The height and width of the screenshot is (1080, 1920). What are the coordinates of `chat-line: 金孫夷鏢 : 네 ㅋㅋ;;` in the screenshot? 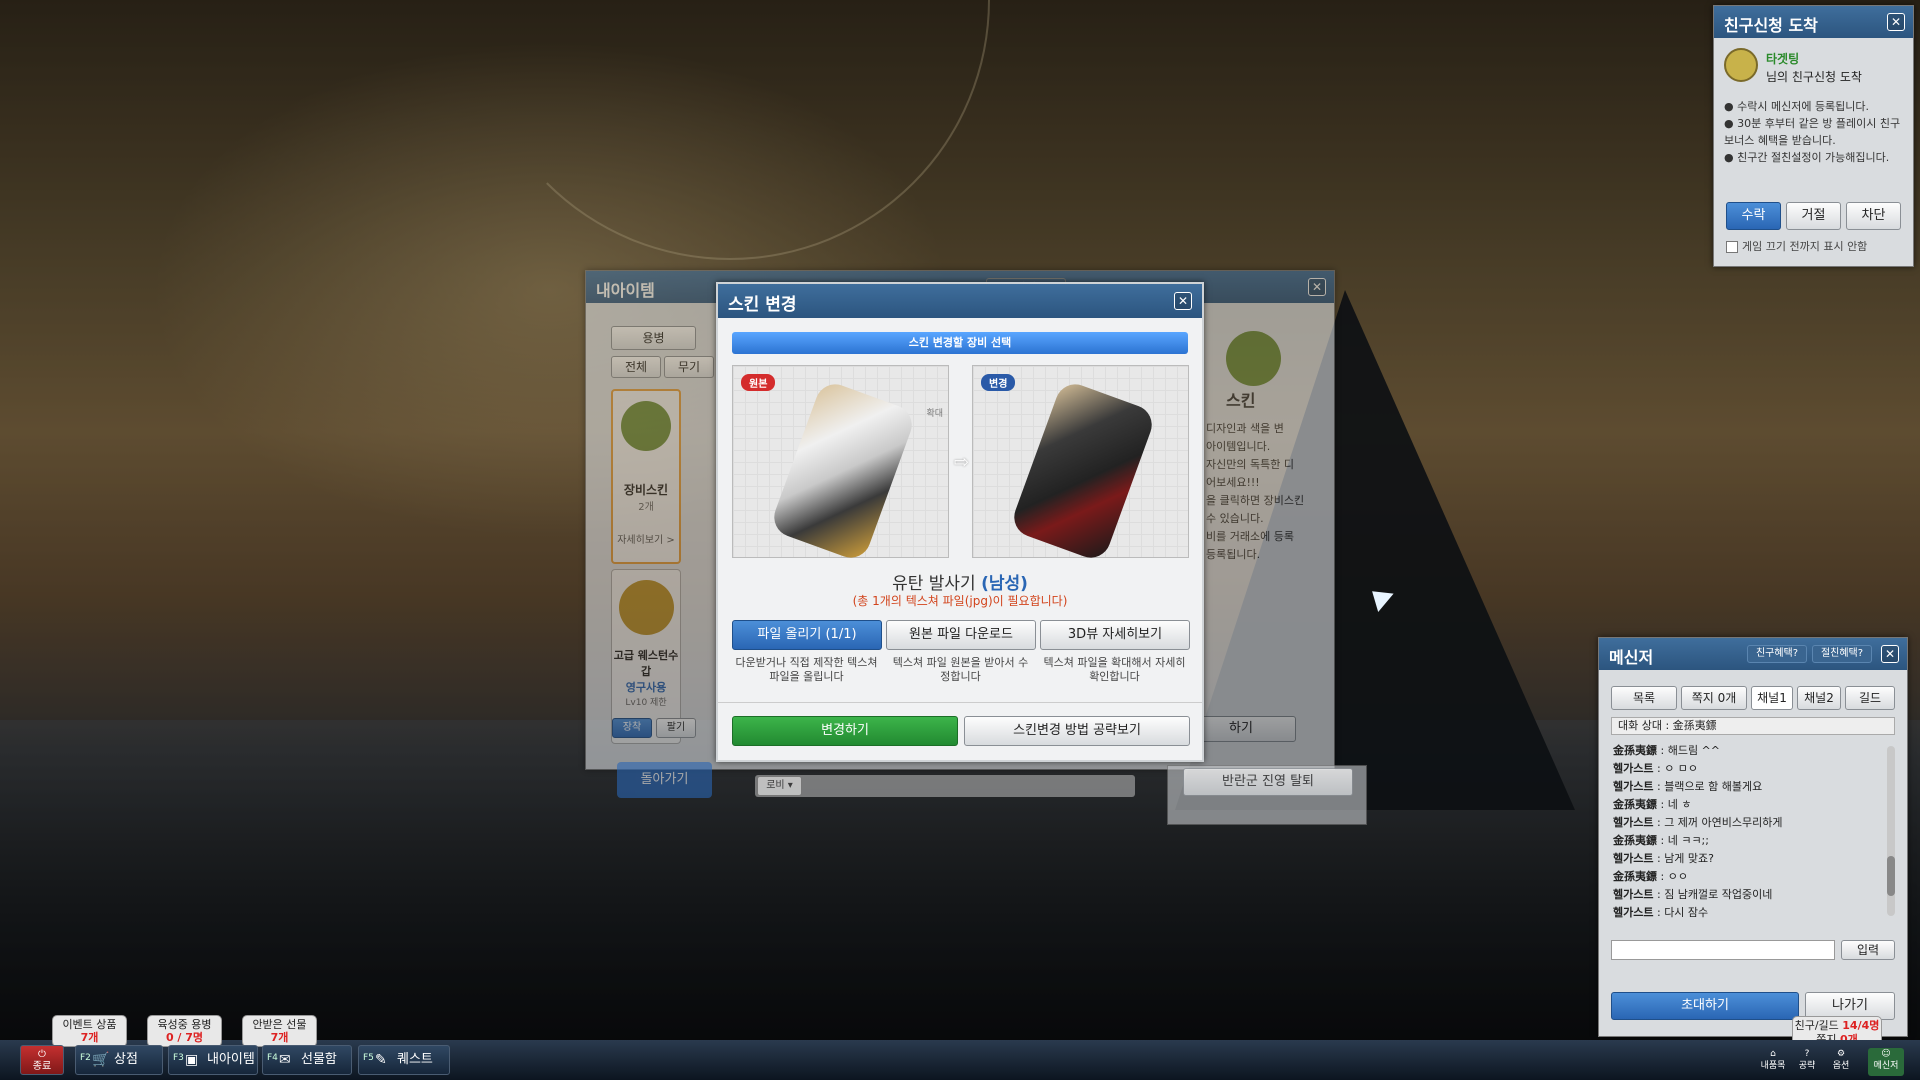 It's located at (1661, 840).